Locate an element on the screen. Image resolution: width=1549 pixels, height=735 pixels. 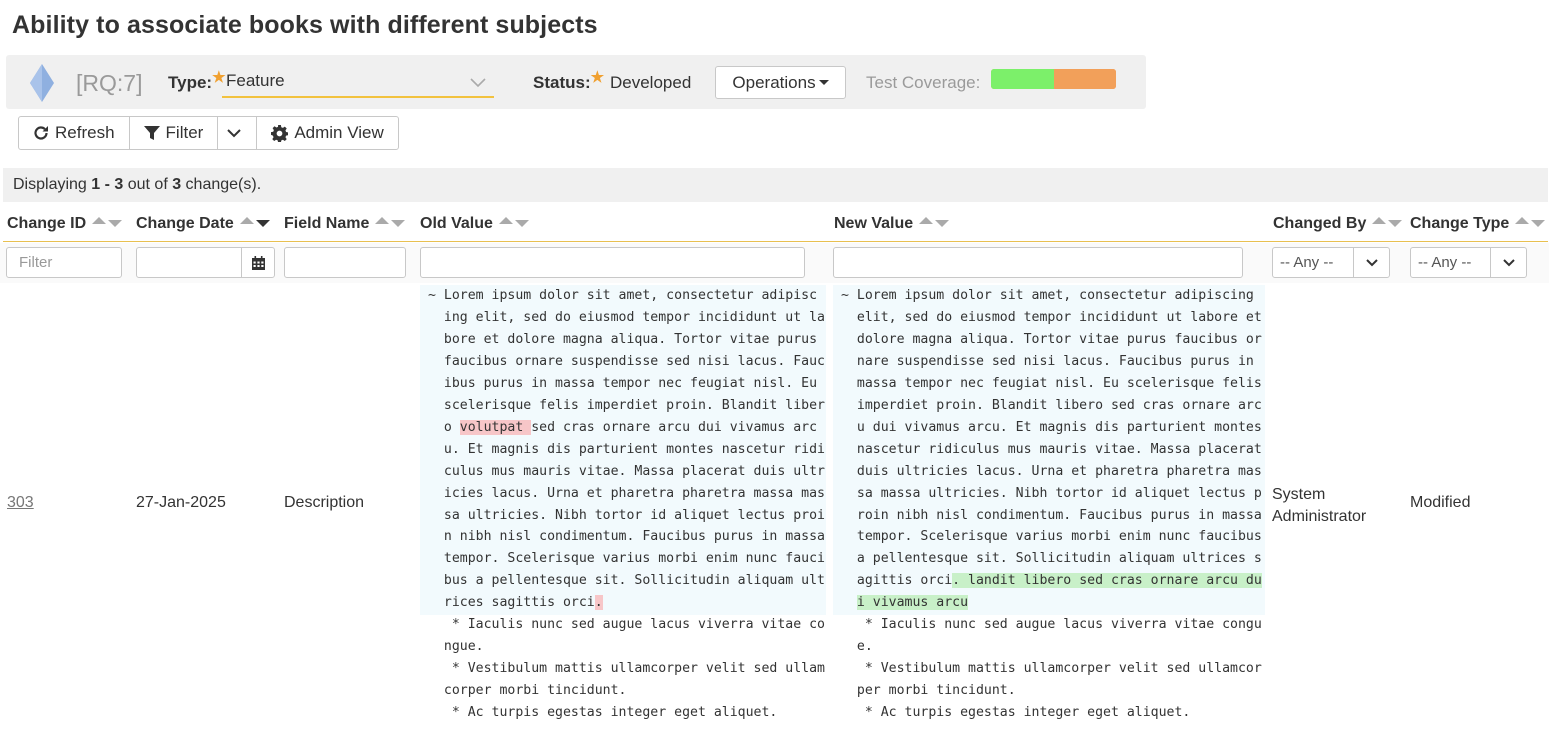
refresh-icon is located at coordinates (41, 133).